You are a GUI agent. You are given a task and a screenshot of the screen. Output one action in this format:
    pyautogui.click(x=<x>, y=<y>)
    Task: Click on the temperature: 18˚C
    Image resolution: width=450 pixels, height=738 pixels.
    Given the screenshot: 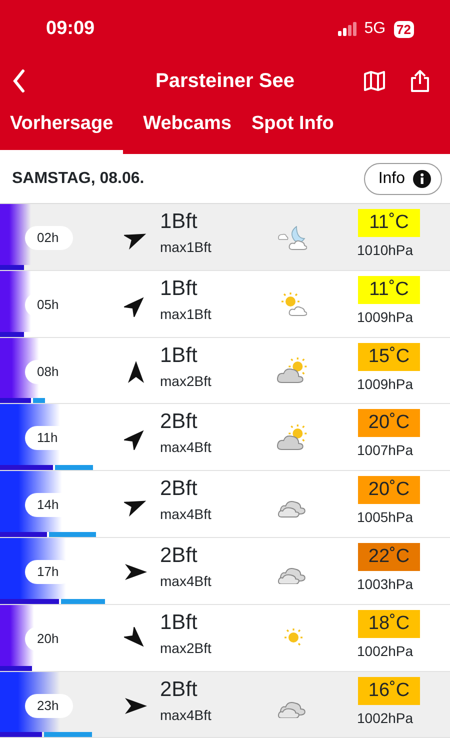 What is the action you would take?
    pyautogui.click(x=389, y=624)
    